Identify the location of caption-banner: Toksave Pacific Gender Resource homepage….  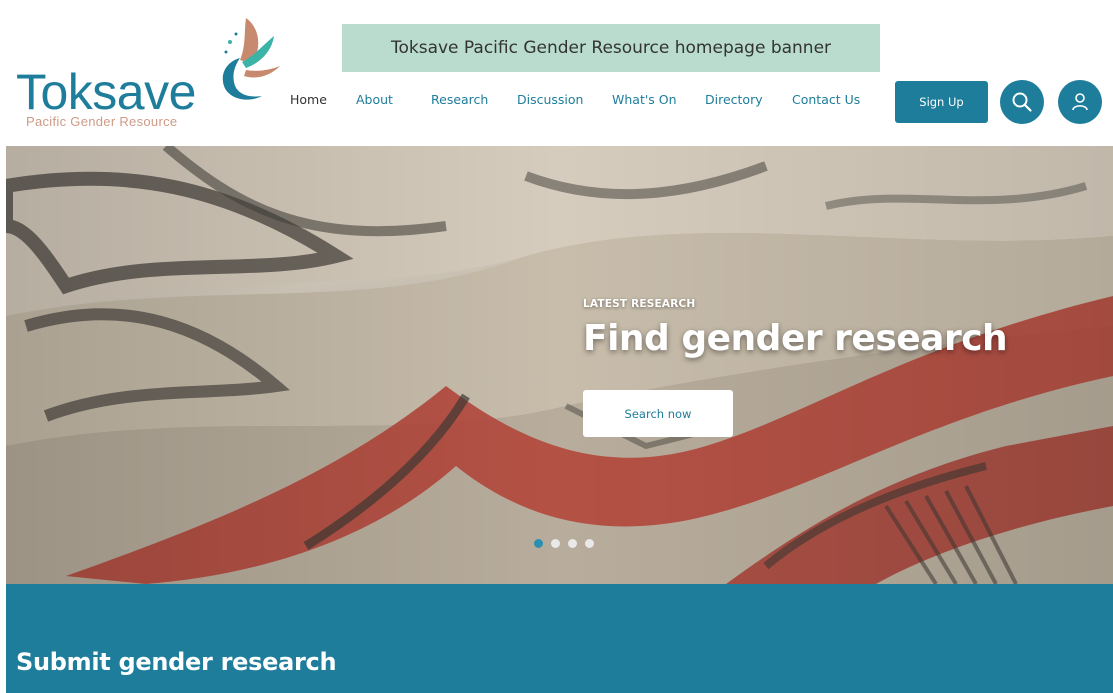
(611, 48).